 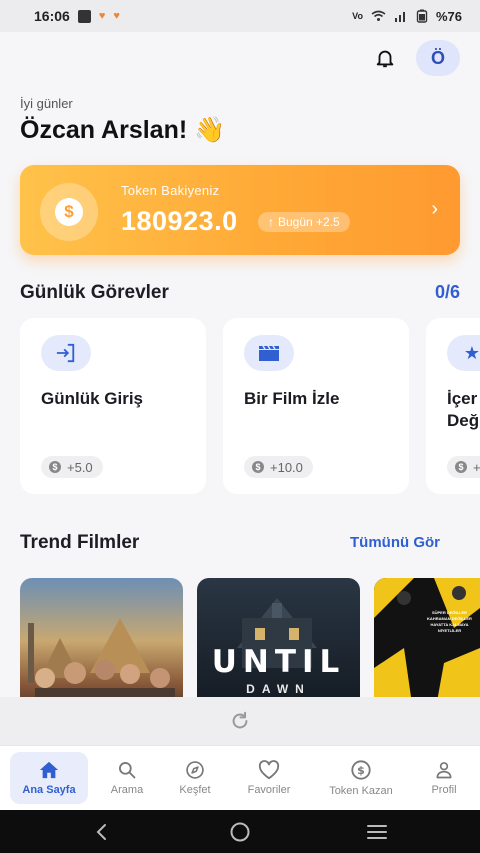 I want to click on system-navigation-bar, so click(x=240, y=831).